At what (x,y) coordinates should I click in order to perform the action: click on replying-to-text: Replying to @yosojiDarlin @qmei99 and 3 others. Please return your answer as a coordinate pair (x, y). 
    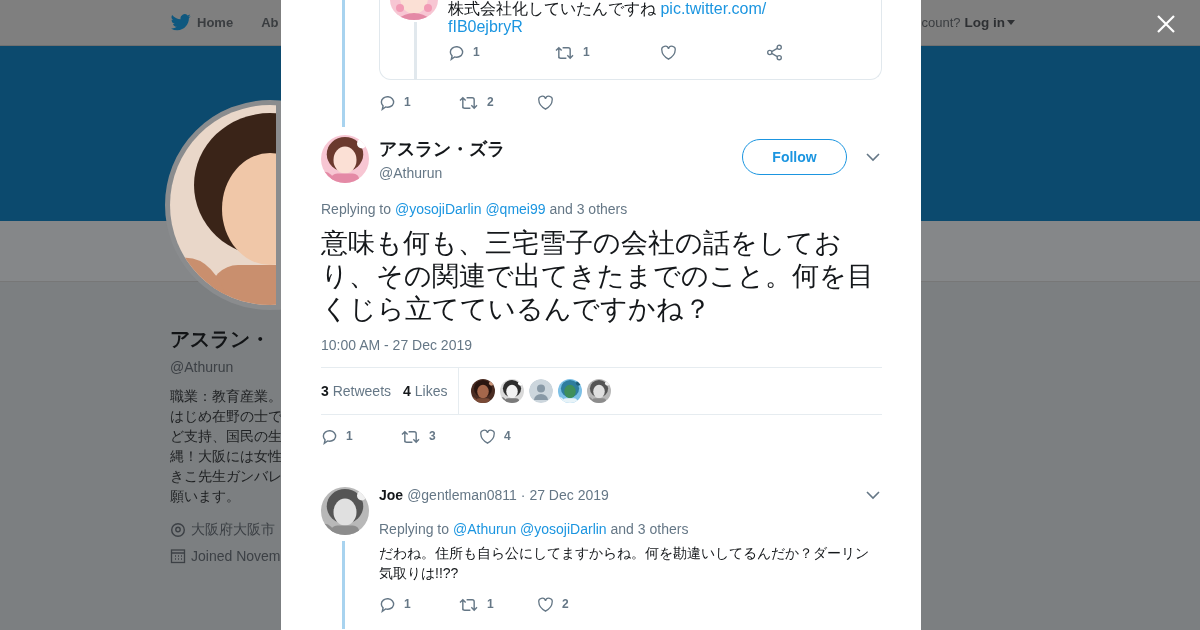
    Looking at the image, I should click on (475, 209).